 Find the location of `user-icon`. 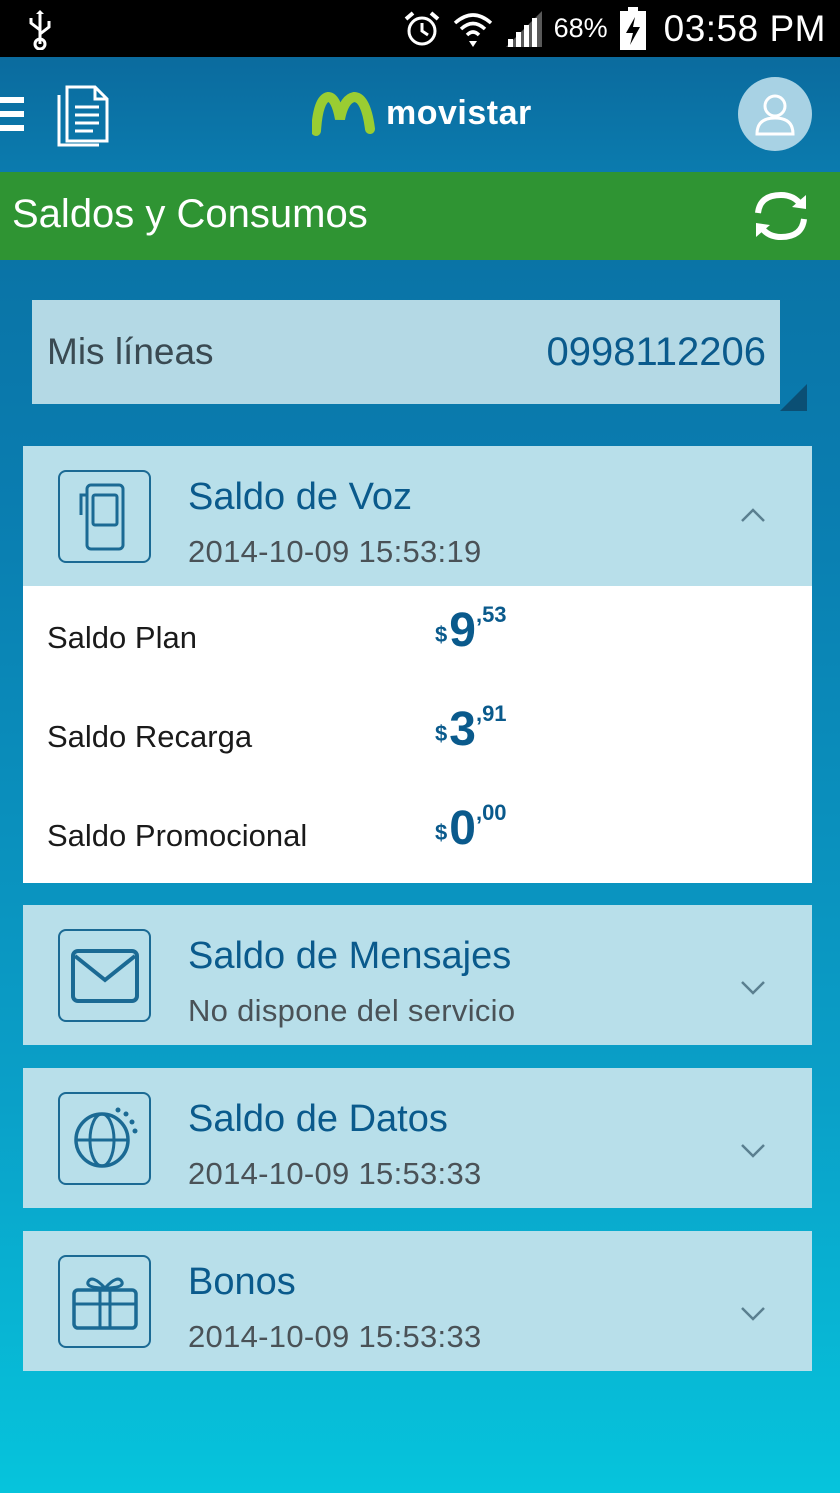

user-icon is located at coordinates (775, 115).